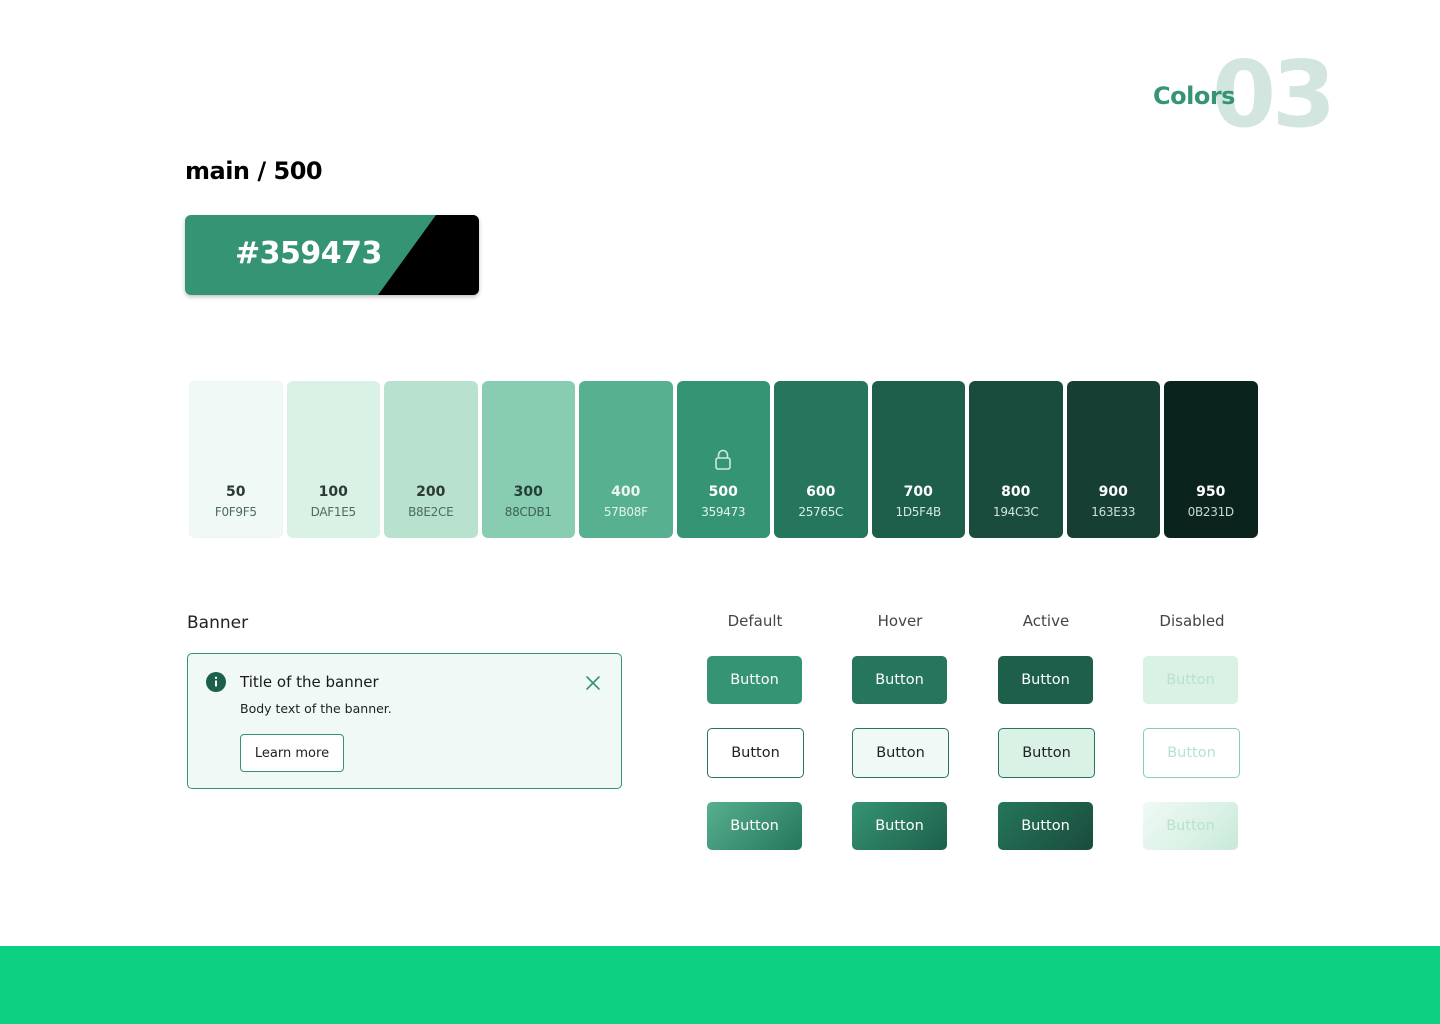 This screenshot has height=1024, width=1440. I want to click on color-shade-900: 900 163E33, so click(1113, 459).